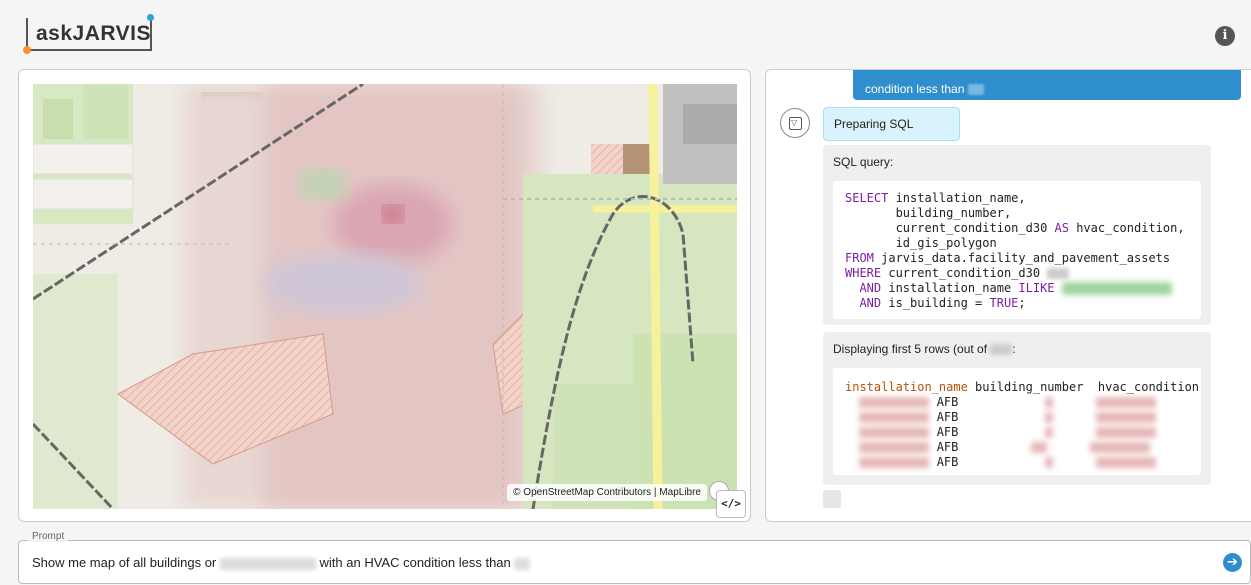 This screenshot has height=585, width=1251. What do you see at coordinates (924, 349) in the screenshot?
I see `results-card-title: Displaying first 5 rows (out of :` at bounding box center [924, 349].